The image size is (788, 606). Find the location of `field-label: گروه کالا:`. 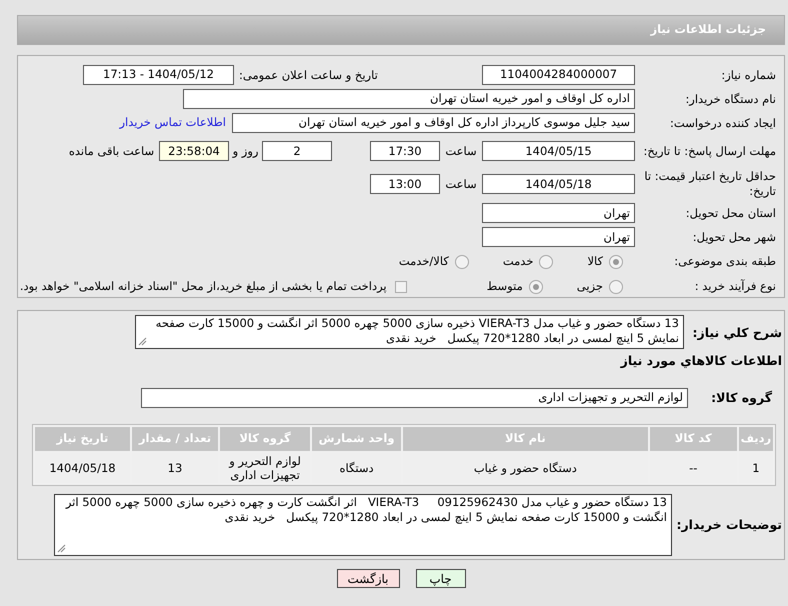

field-label: گروه کالا: is located at coordinates (741, 398).